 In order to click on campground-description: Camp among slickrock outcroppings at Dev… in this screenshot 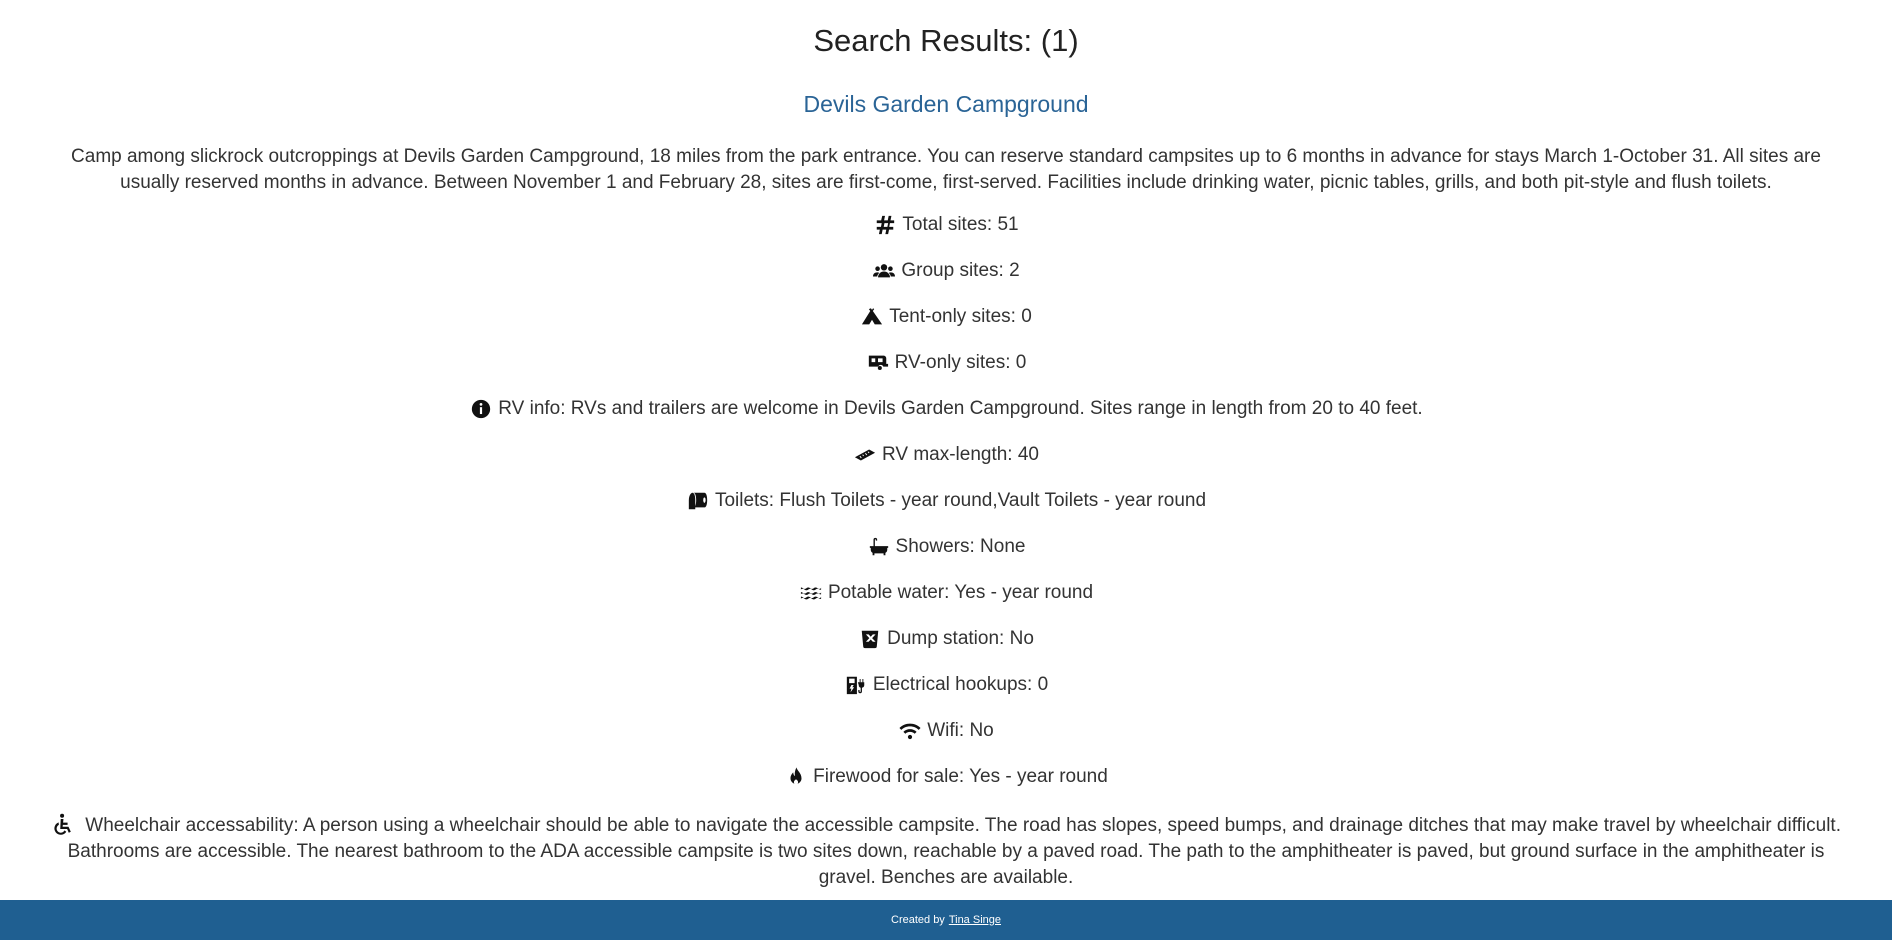, I will do `click(946, 169)`.